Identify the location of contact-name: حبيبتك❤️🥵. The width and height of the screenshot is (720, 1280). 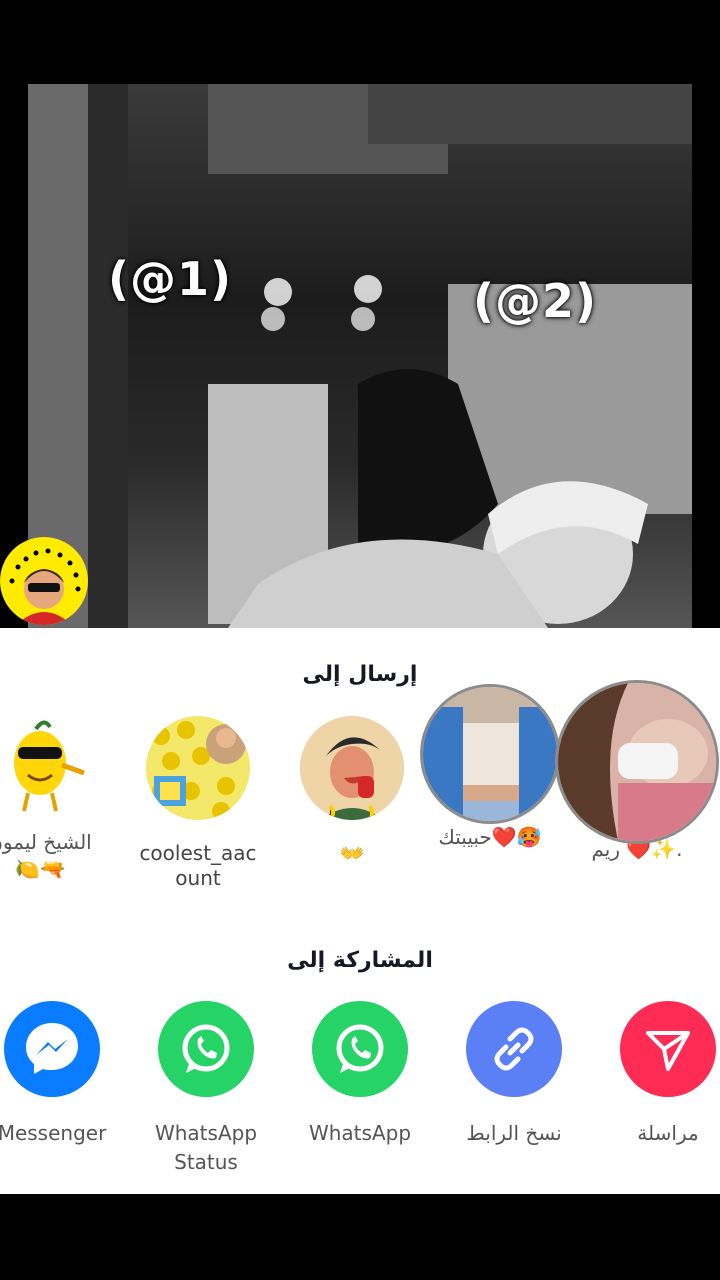
(490, 837).